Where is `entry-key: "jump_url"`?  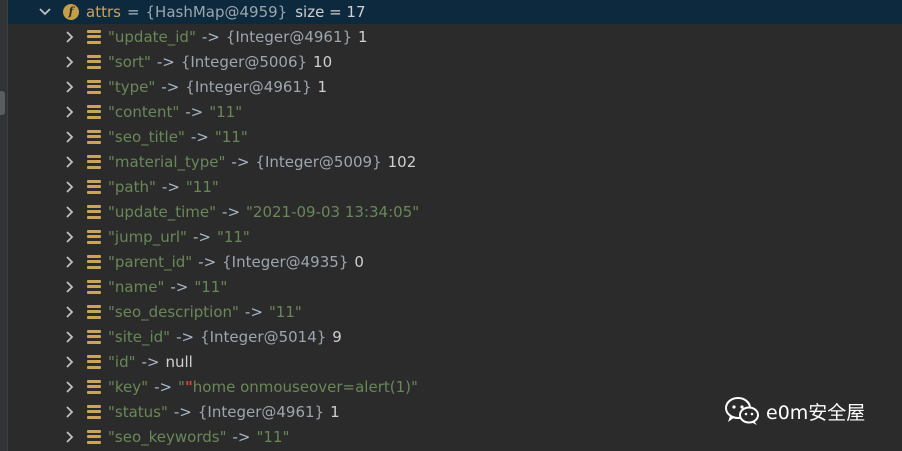 entry-key: "jump_url" is located at coordinates (147, 236).